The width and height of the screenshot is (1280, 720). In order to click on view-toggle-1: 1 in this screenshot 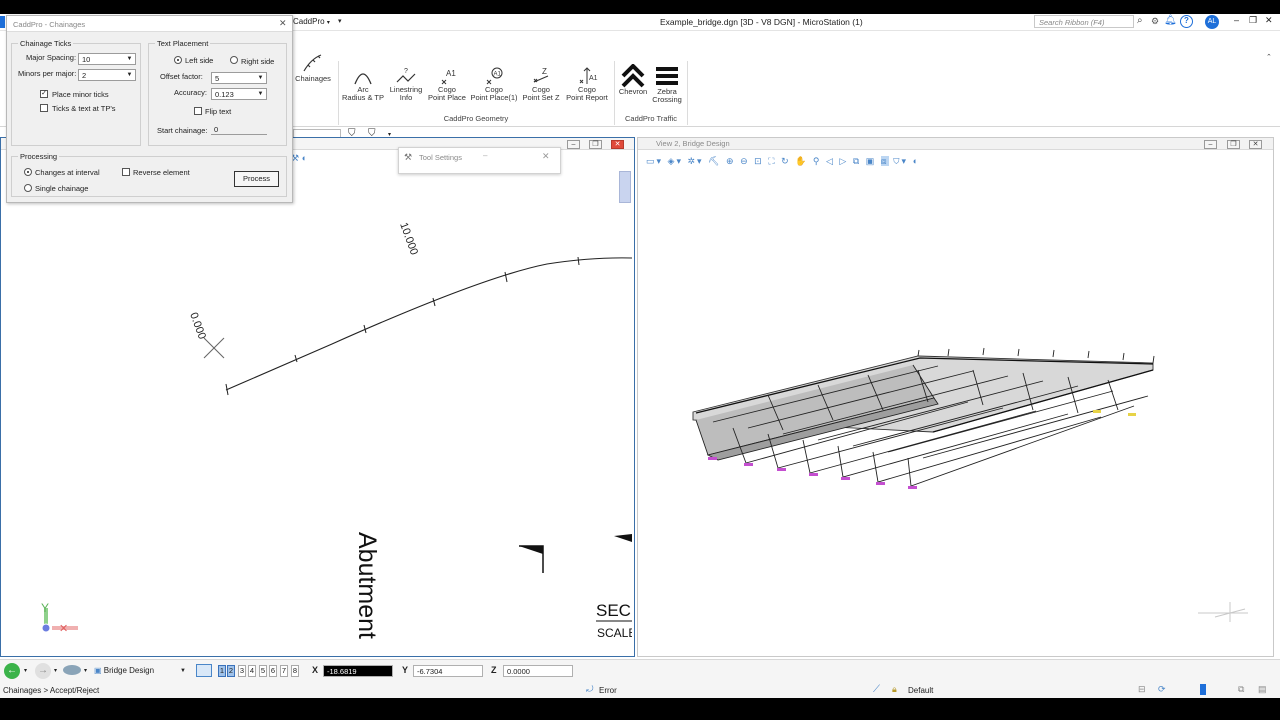, I will do `click(222, 671)`.